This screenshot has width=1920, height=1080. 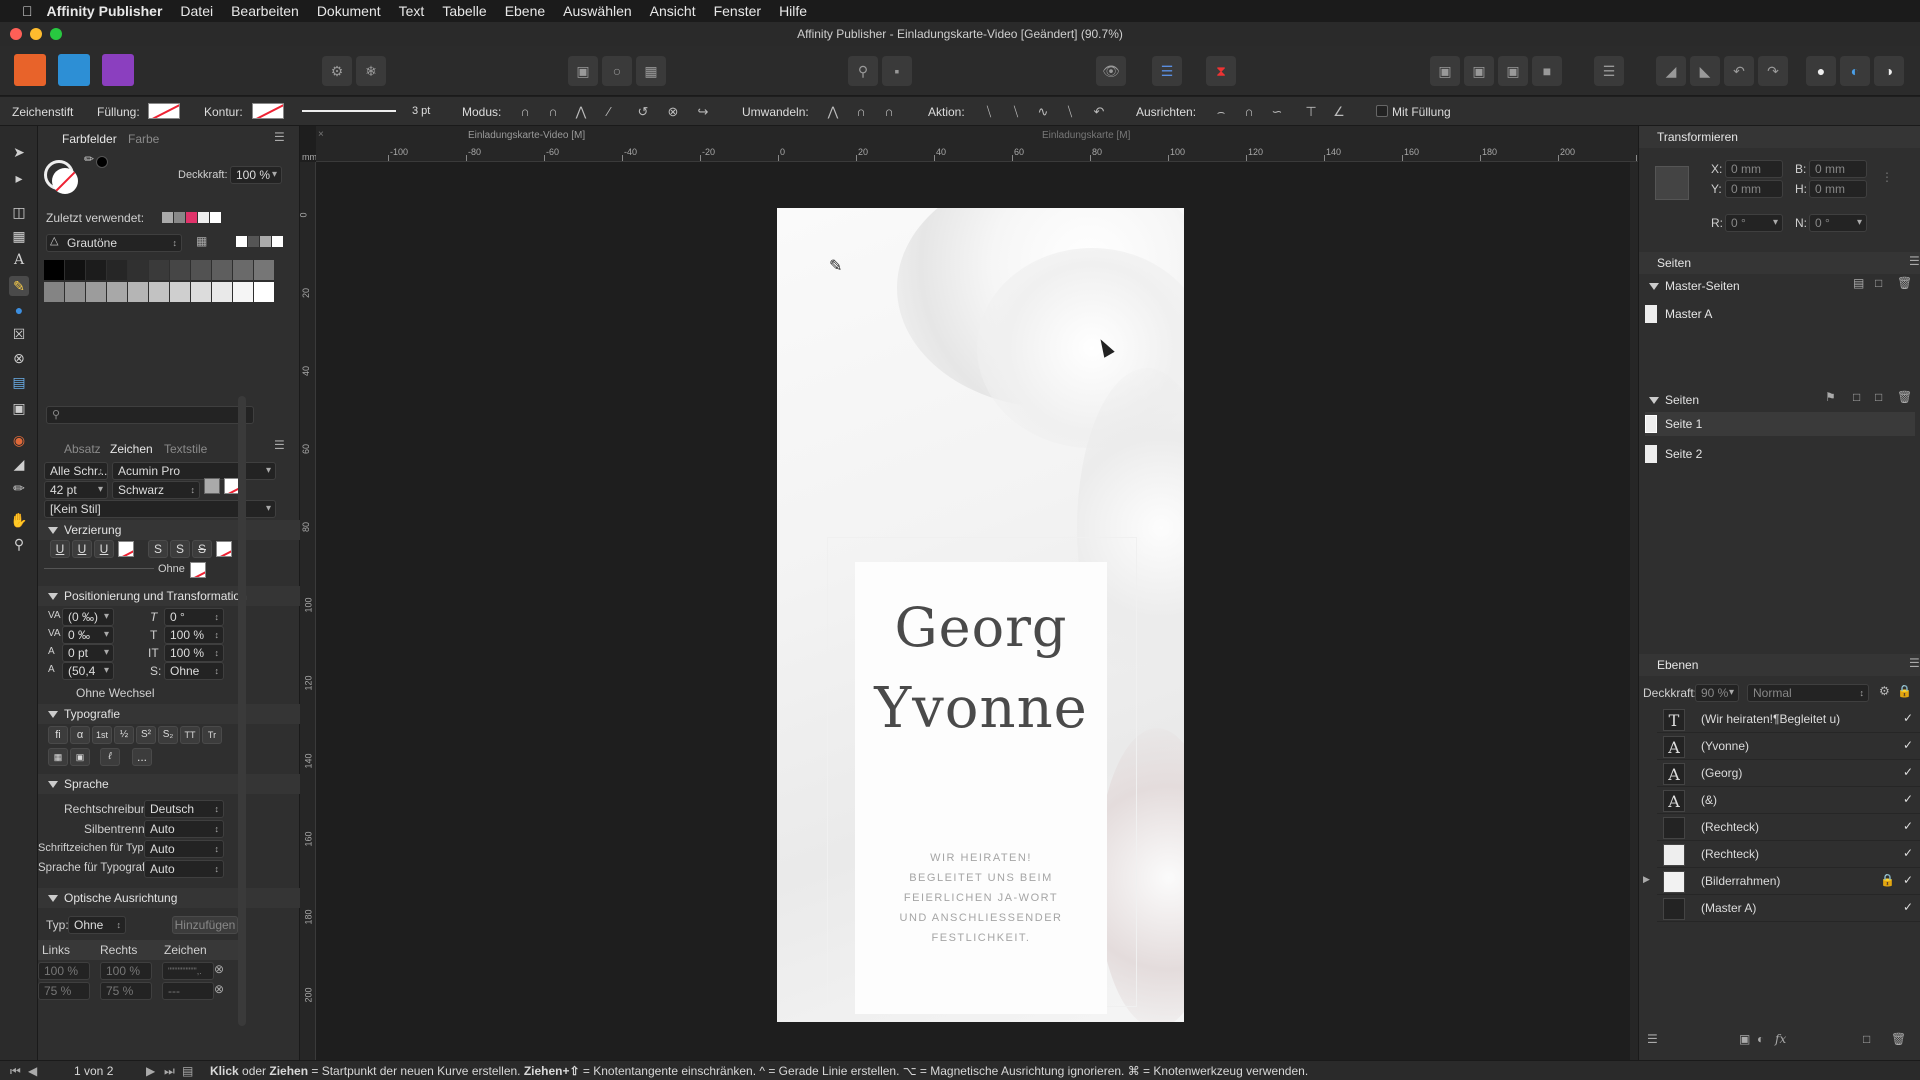 I want to click on prev-page-icon: ◀, so click(x=32, y=1071).